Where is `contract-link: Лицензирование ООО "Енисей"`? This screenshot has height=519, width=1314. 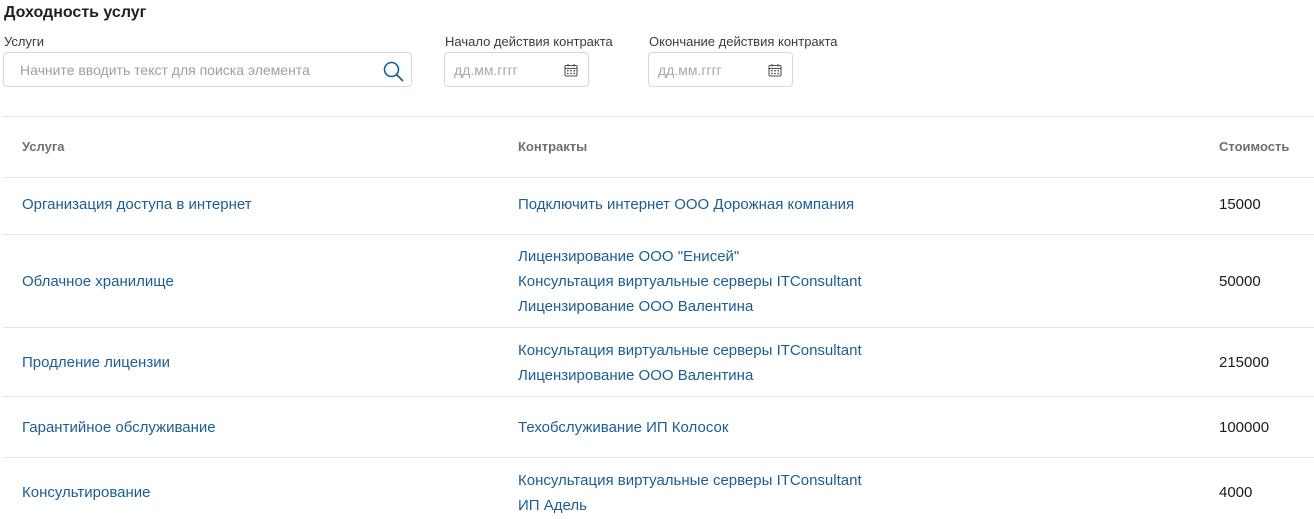
contract-link: Лицензирование ООО "Енисей" is located at coordinates (690, 256).